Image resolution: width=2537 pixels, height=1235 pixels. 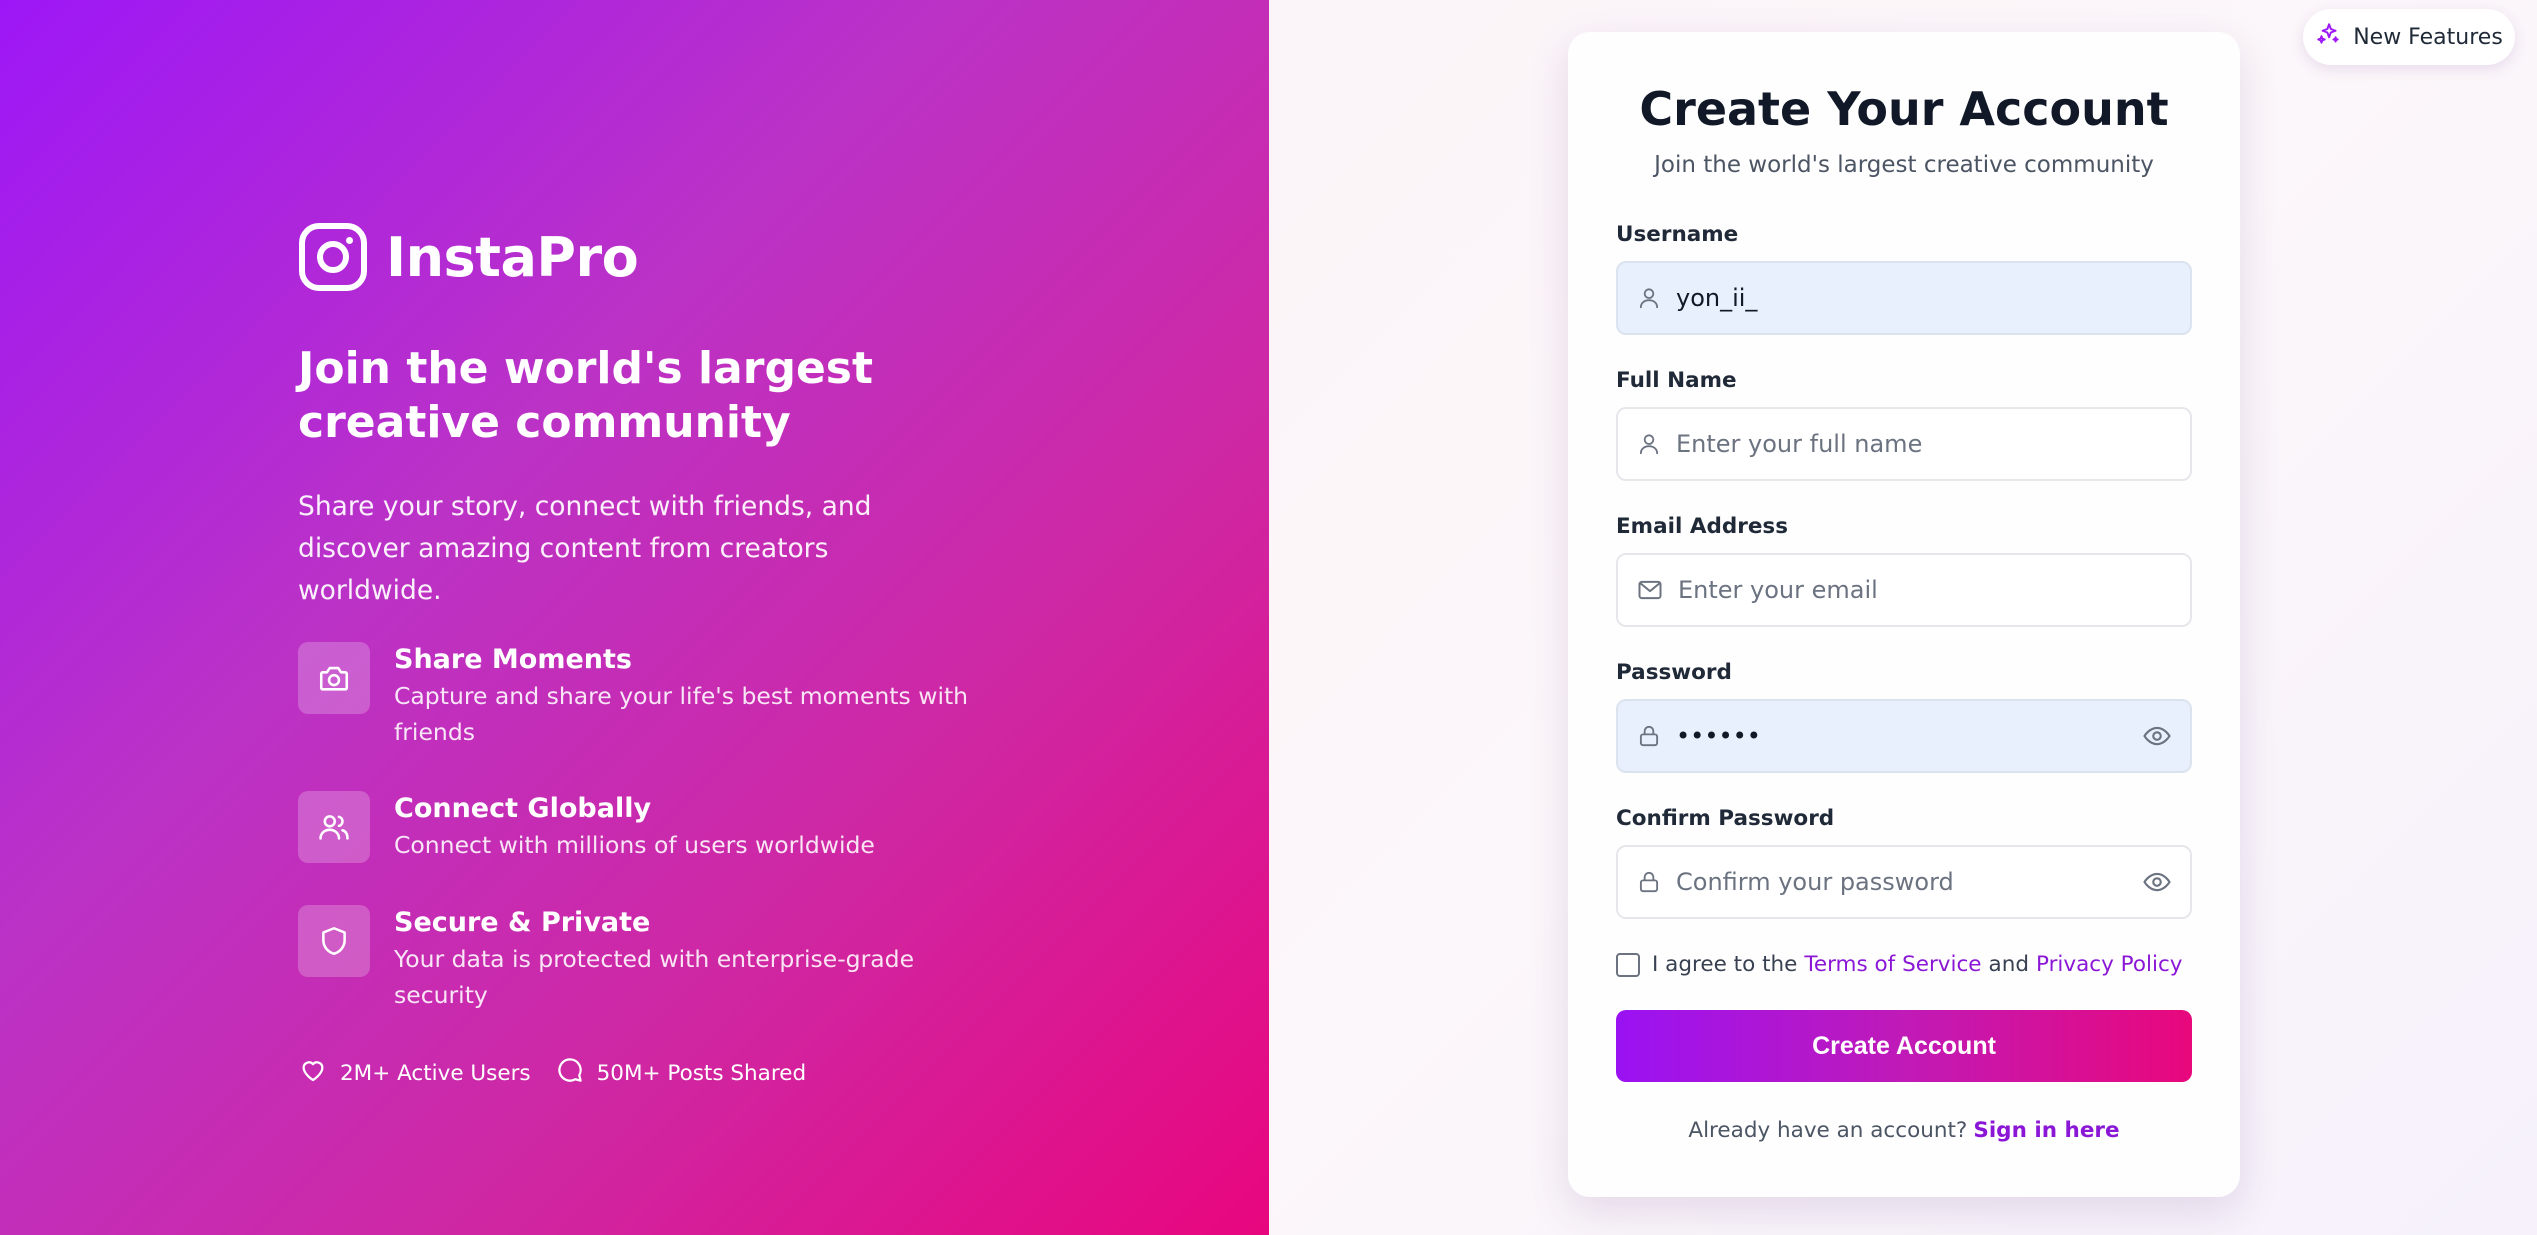 I want to click on stat-active-users: 2M+ Active Users, so click(x=414, y=1073).